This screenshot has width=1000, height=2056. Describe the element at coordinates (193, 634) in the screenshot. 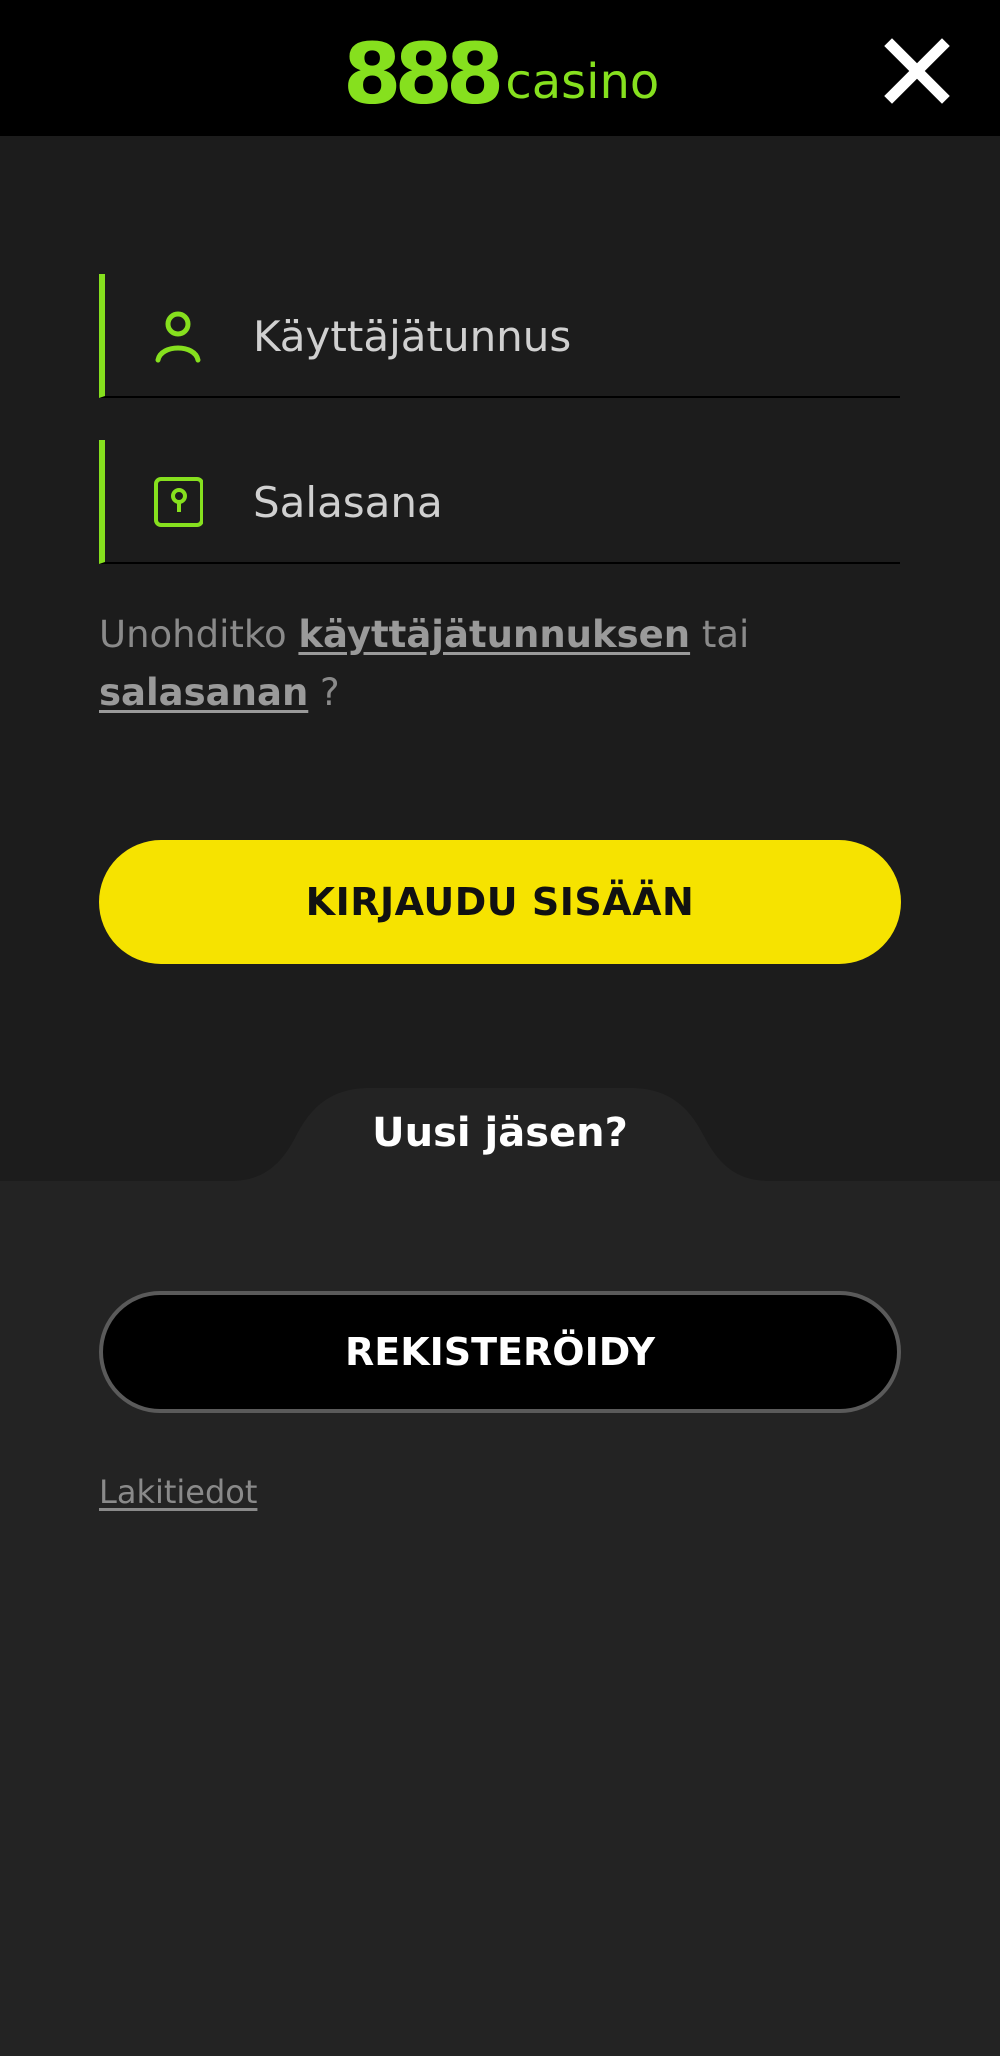

I see `forgot-prefix: Unohditko` at that location.